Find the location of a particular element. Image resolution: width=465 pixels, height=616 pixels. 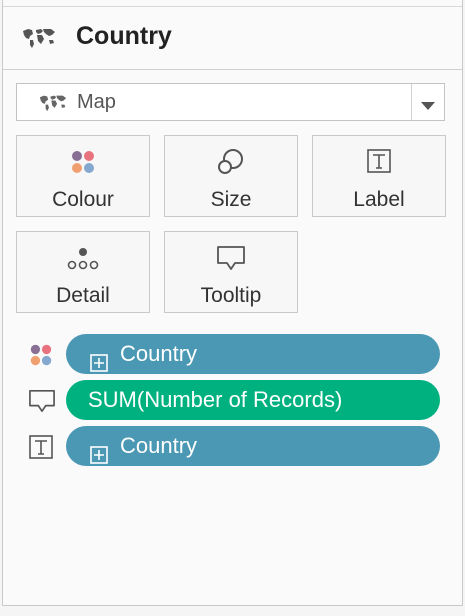

field-pill-country-label: Country is located at coordinates (253, 446).